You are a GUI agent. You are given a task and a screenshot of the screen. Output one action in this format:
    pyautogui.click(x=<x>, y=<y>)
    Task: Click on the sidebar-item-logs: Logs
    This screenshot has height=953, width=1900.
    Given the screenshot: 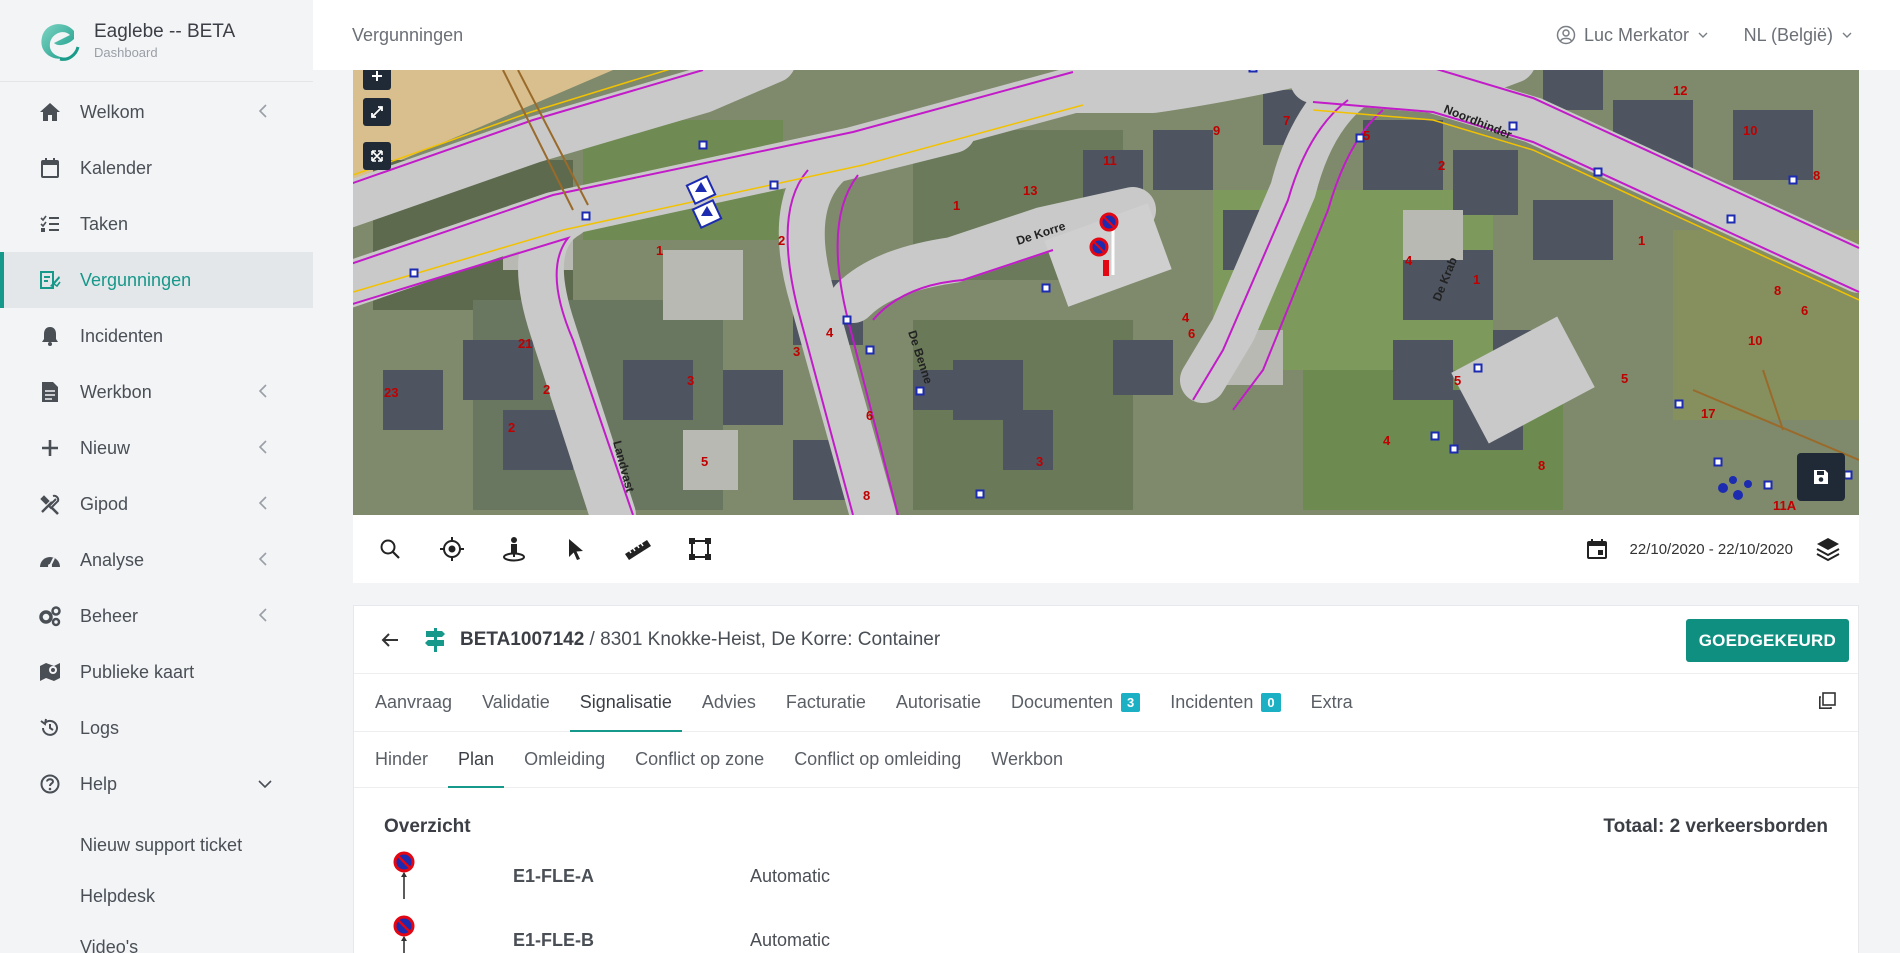 What is the action you would take?
    pyautogui.click(x=156, y=728)
    